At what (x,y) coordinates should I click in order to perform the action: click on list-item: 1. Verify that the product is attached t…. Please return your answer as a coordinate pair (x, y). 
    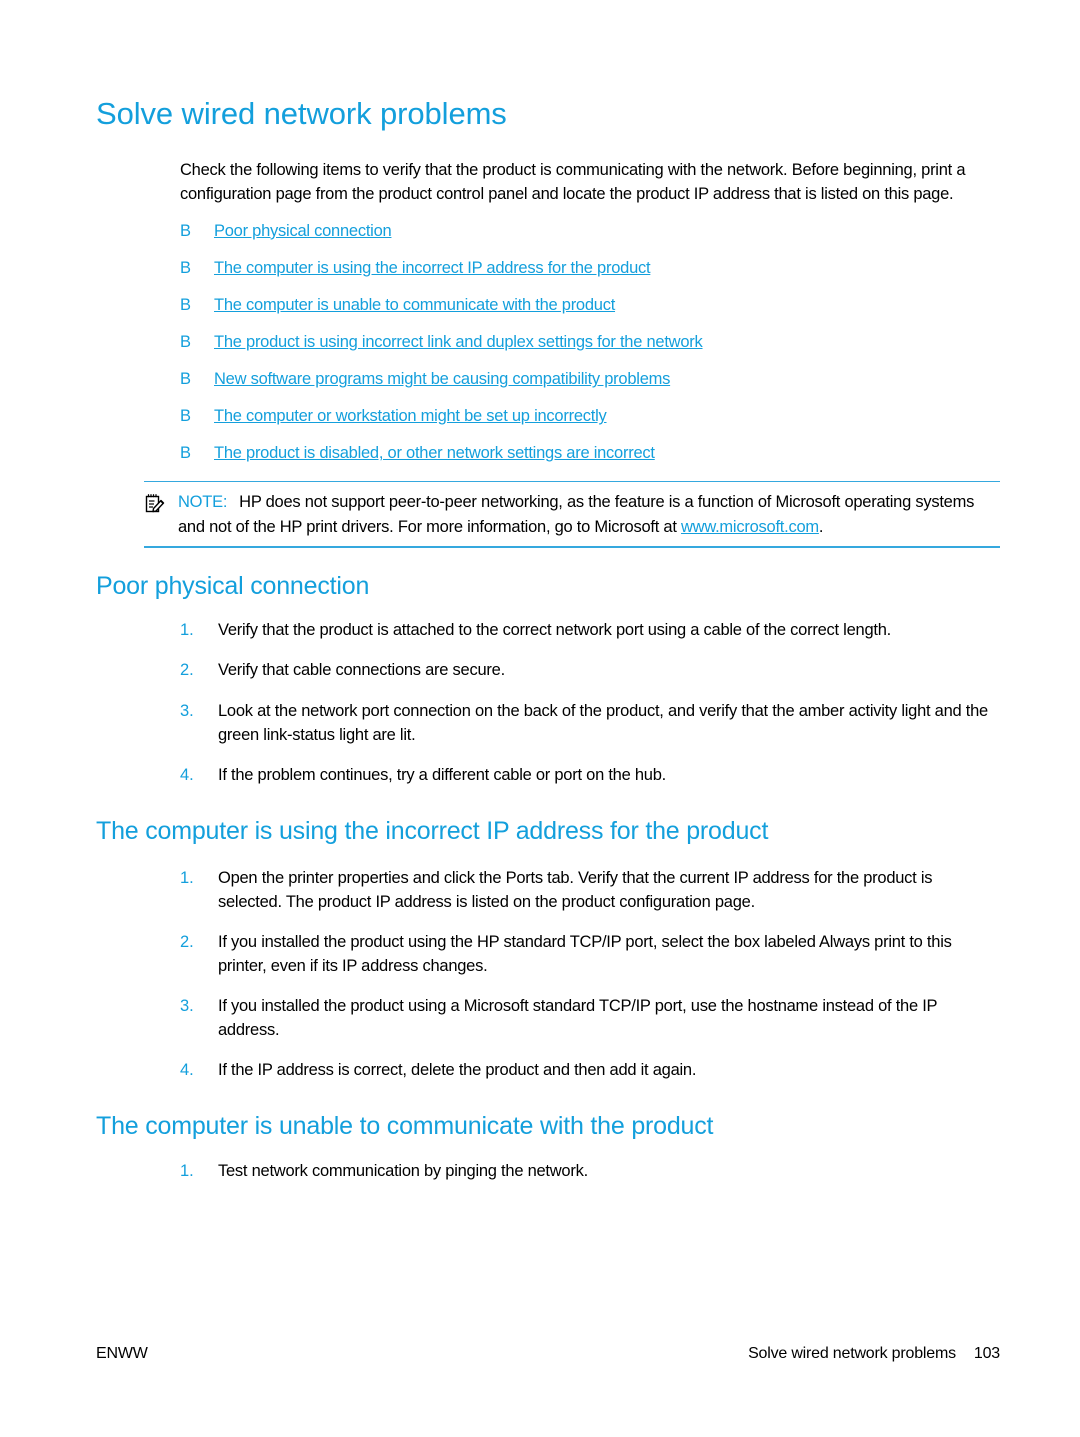
    Looking at the image, I should click on (590, 630).